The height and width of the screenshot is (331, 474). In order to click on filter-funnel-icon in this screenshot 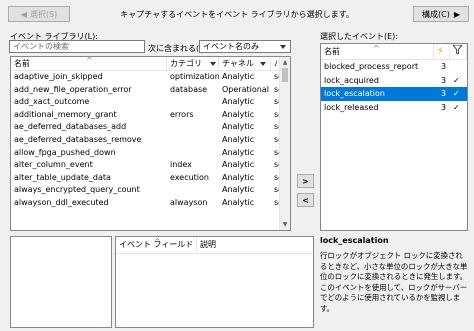, I will do `click(457, 49)`.